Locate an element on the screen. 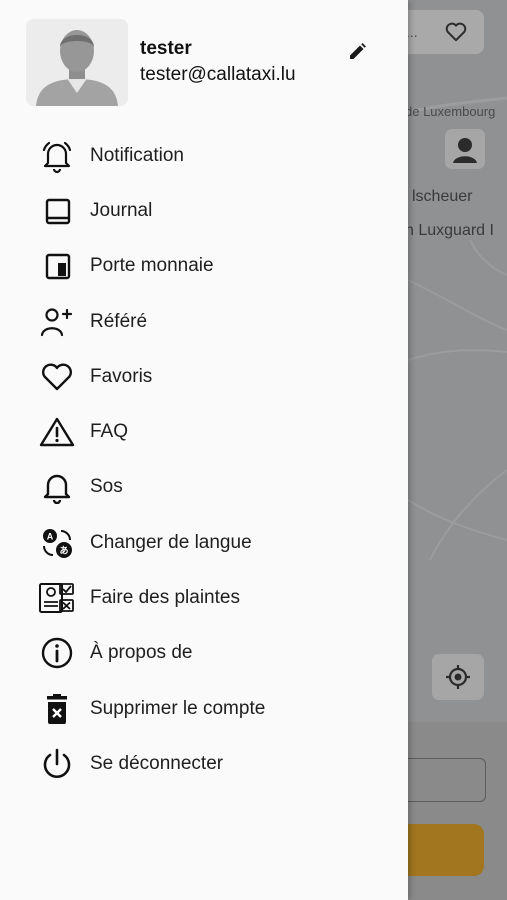 The width and height of the screenshot is (507, 900). translate-icon: Aあ is located at coordinates (57, 543).